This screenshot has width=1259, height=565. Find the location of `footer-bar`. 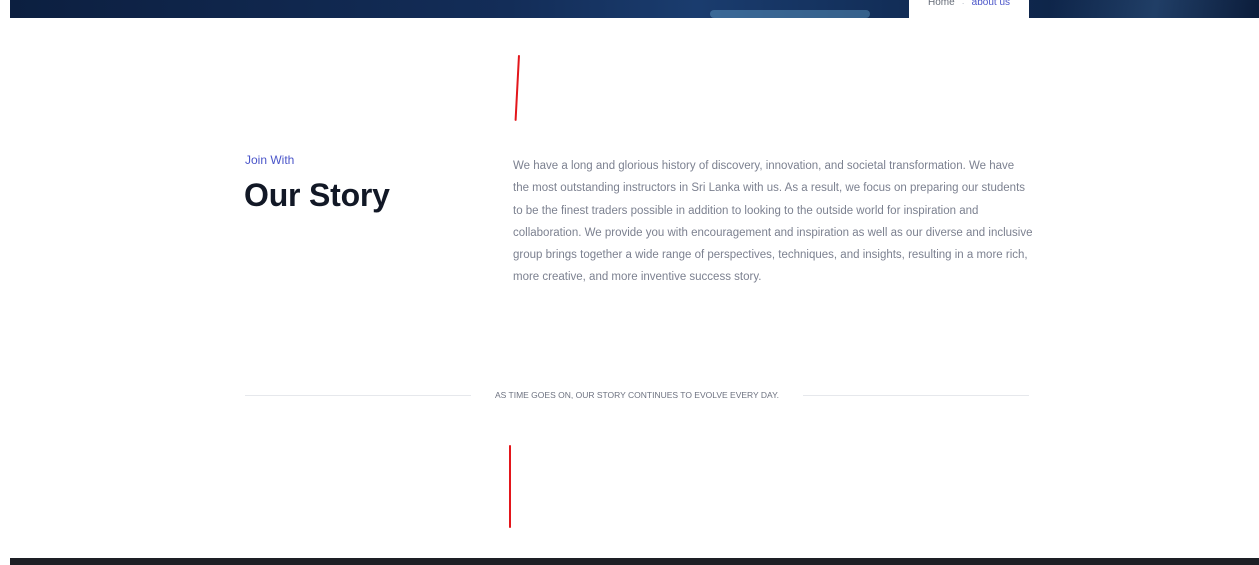

footer-bar is located at coordinates (634, 561).